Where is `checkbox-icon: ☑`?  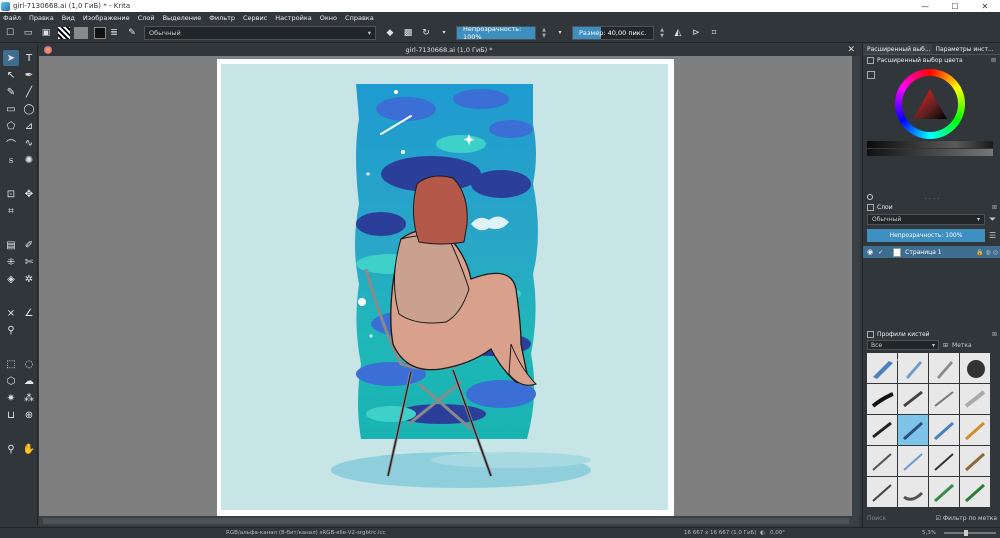 checkbox-icon: ☑ is located at coordinates (938, 518).